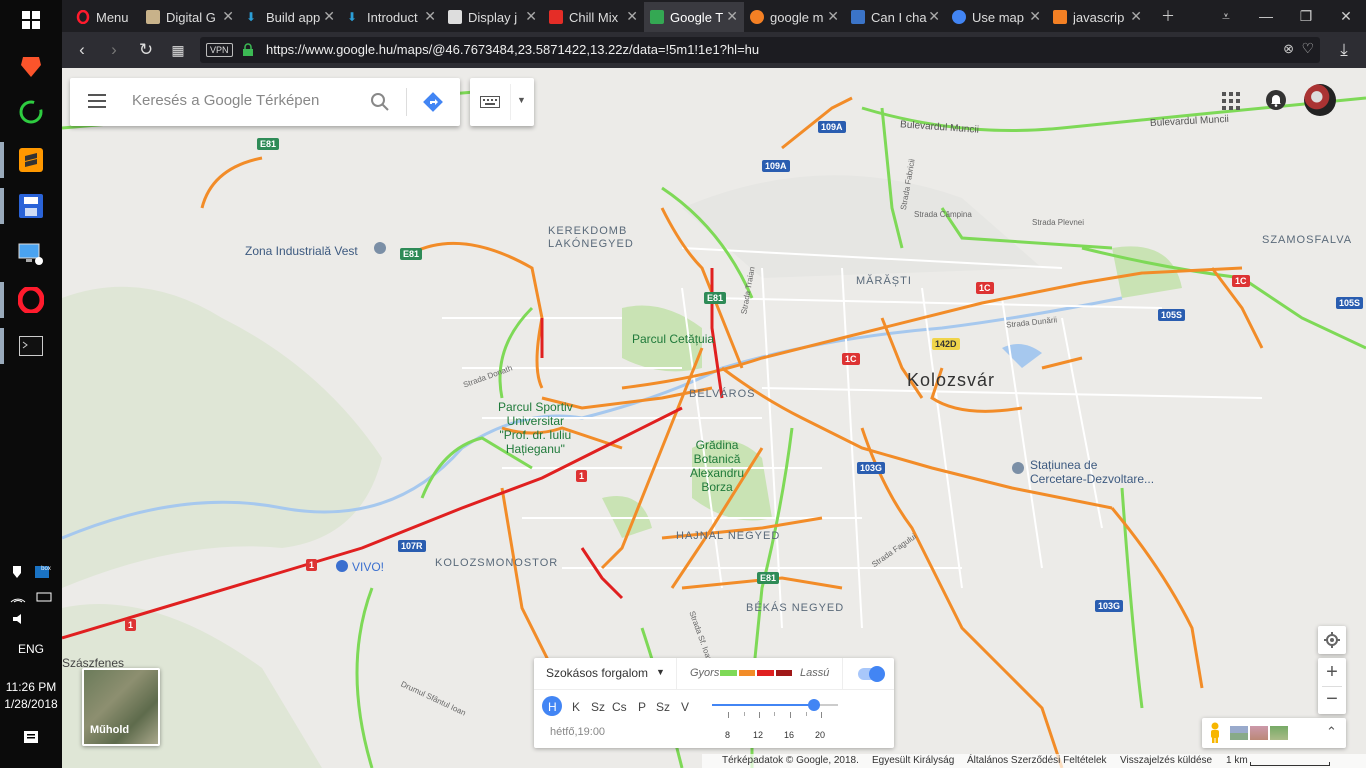 This screenshot has height=768, width=1366. Describe the element at coordinates (31, 160) in the screenshot. I see `sublime-icon` at that location.